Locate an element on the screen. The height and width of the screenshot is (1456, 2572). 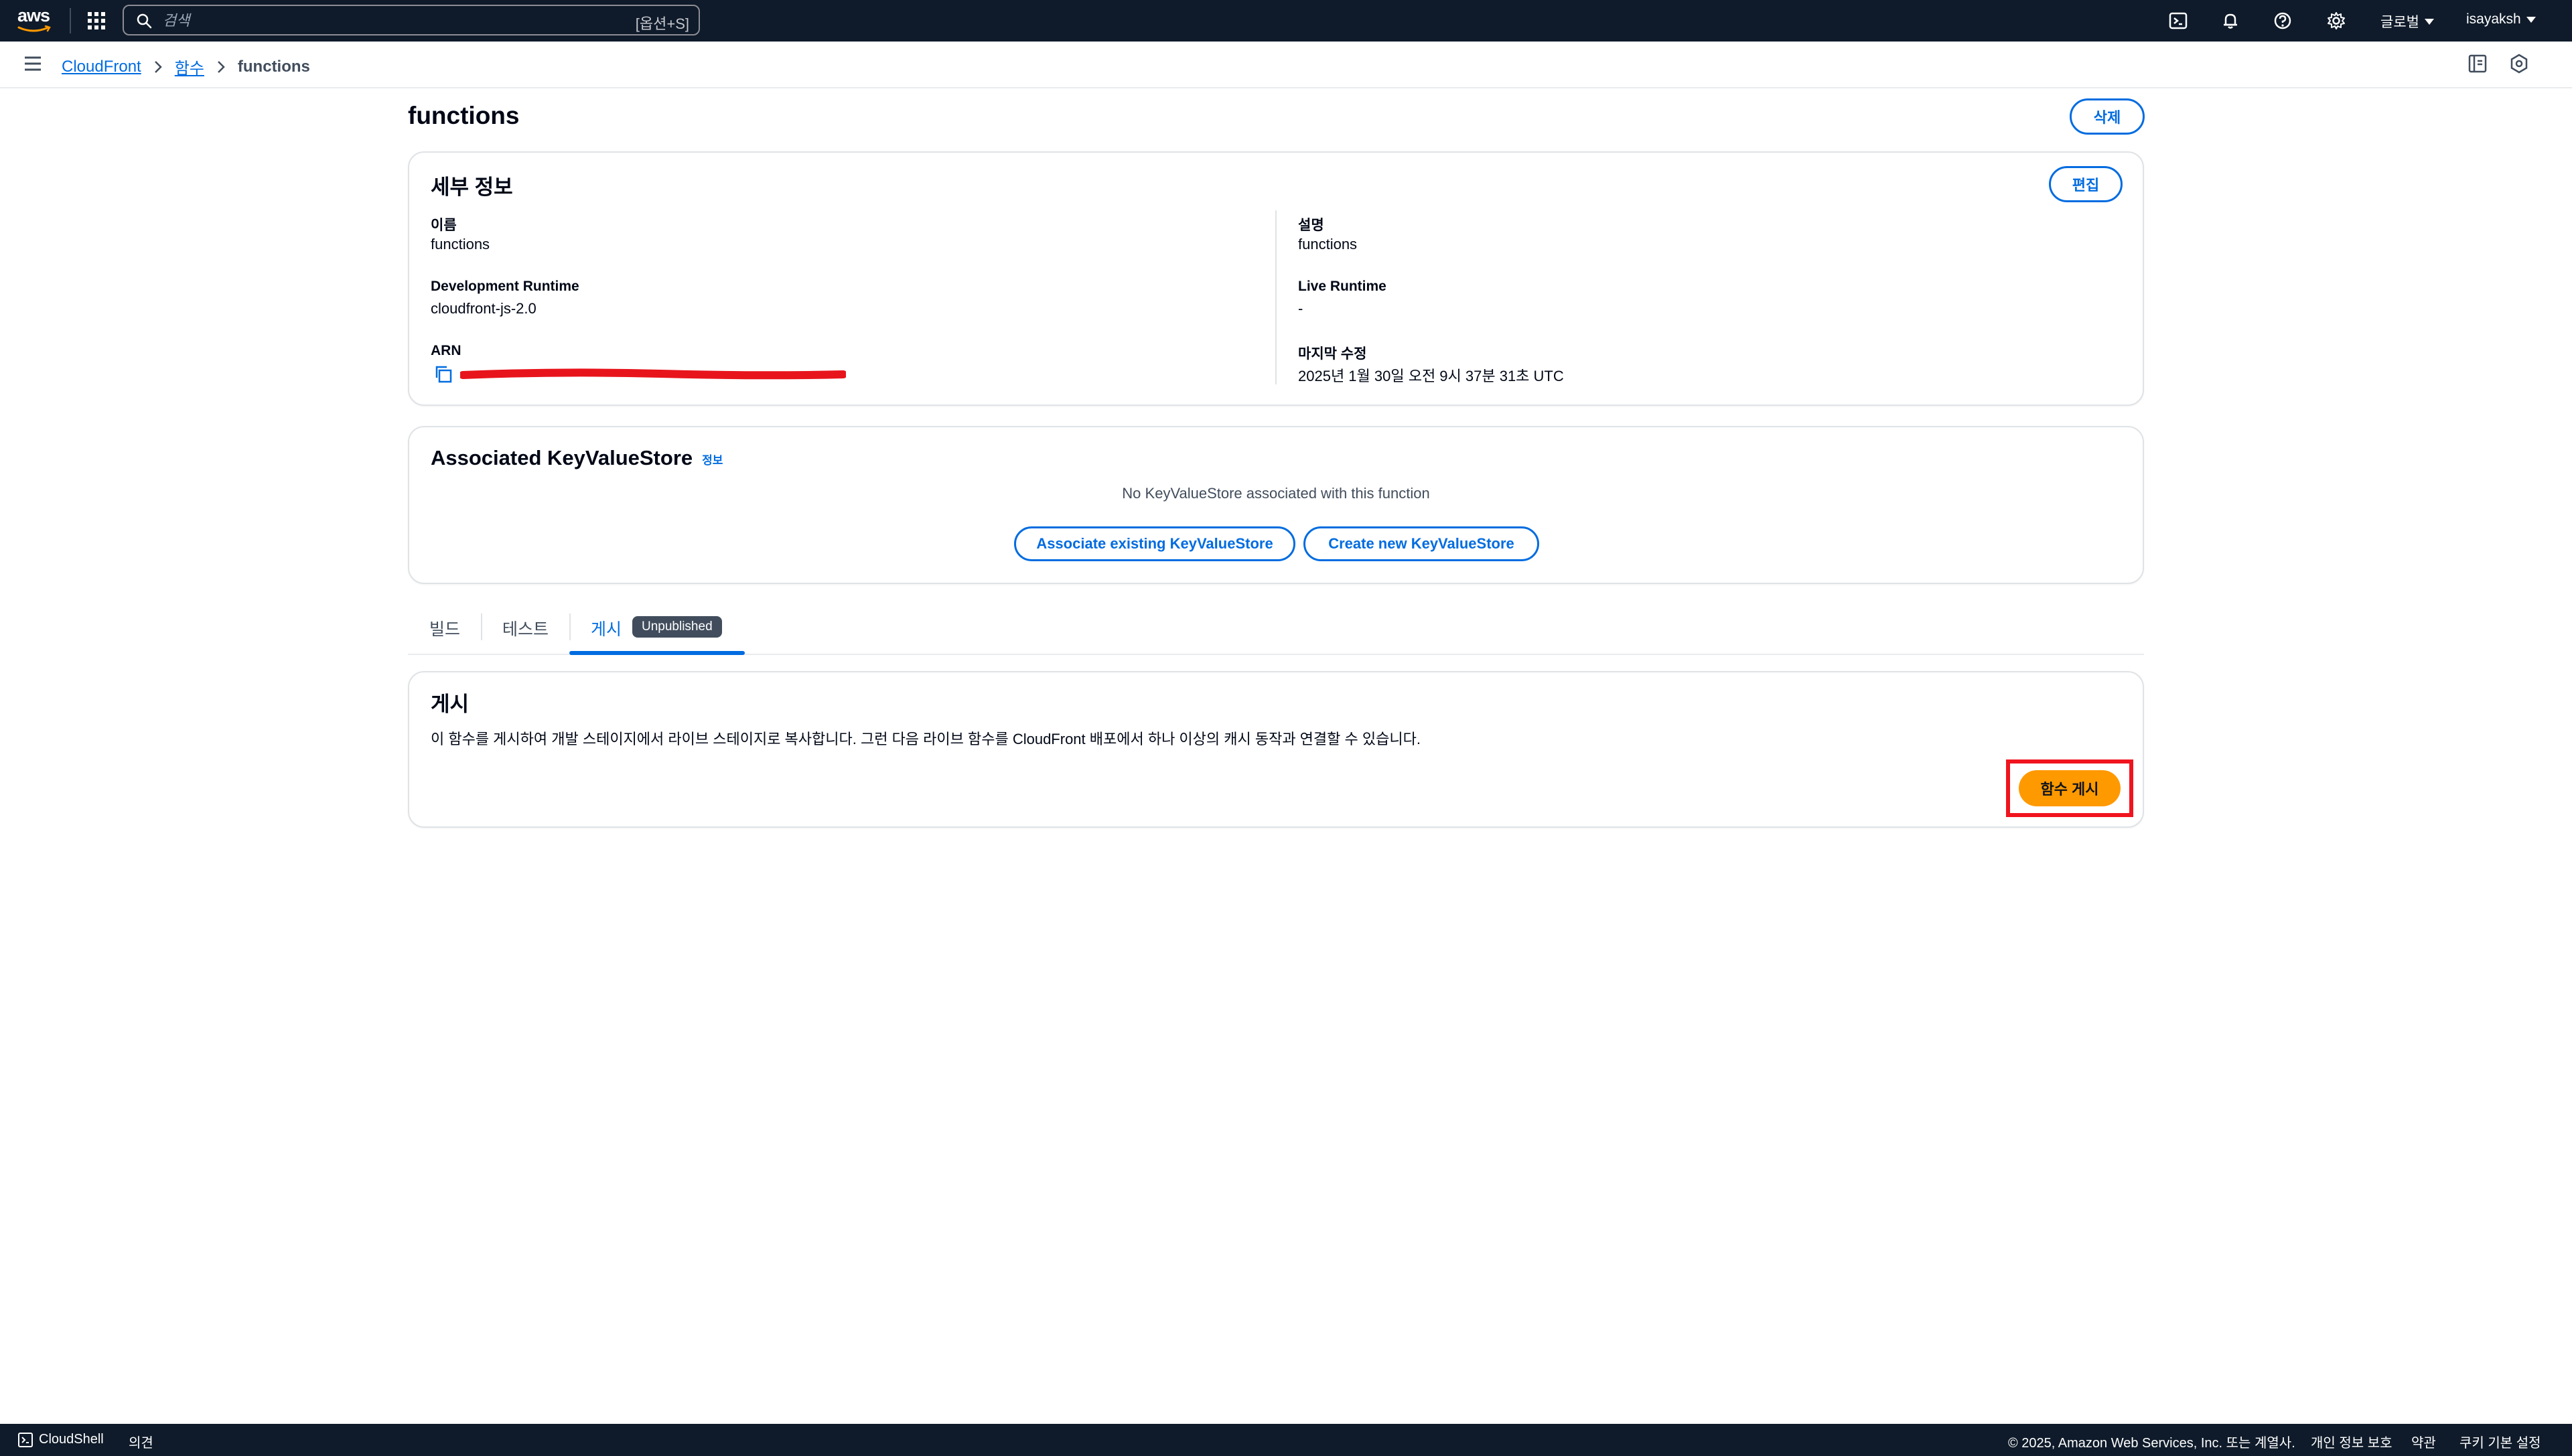
settings-hex-icon is located at coordinates (2519, 63).